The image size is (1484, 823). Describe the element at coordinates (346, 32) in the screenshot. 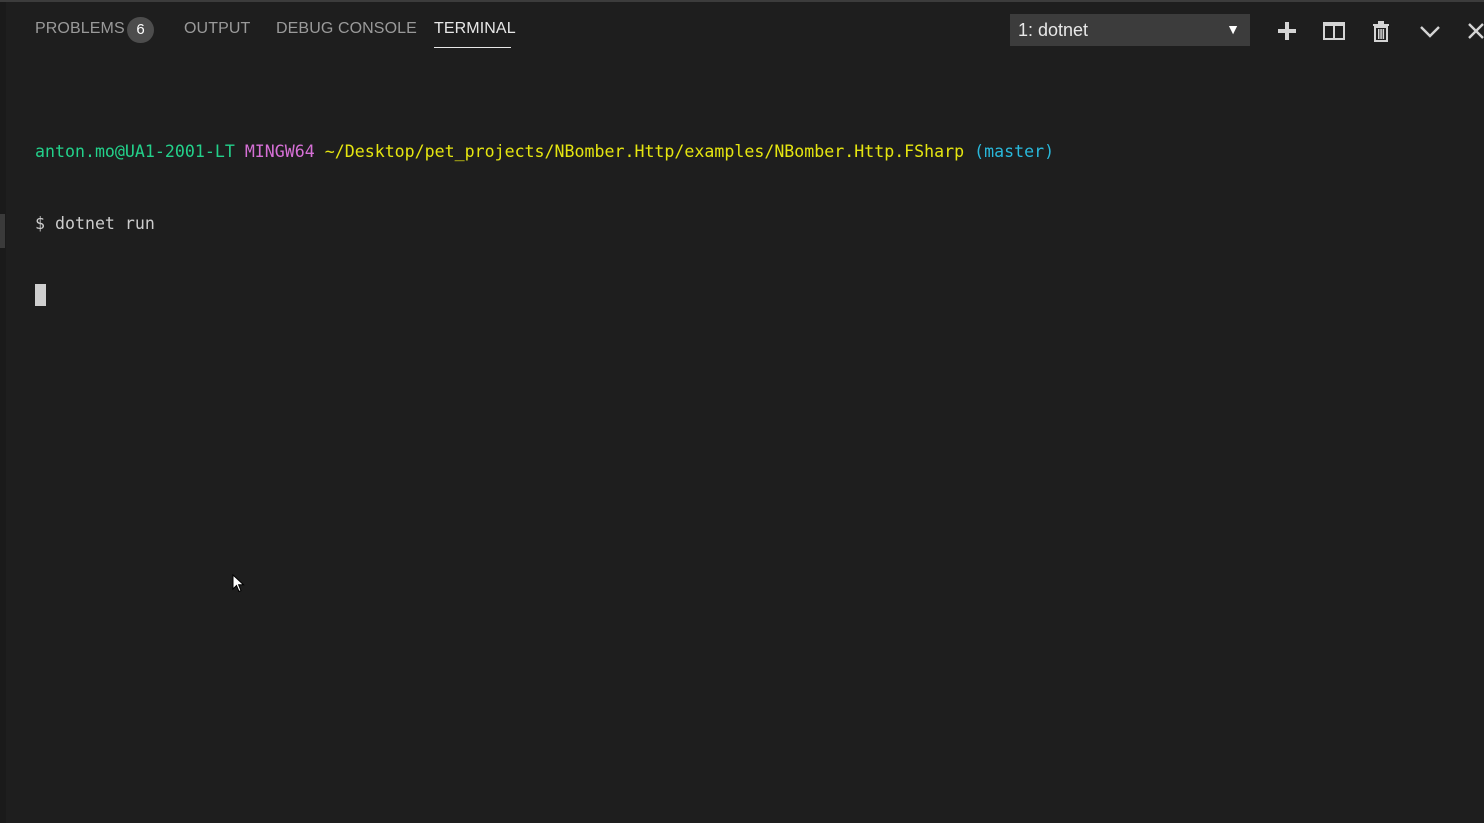

I see `tab-debug-console: DEBUG CONSOLE` at that location.